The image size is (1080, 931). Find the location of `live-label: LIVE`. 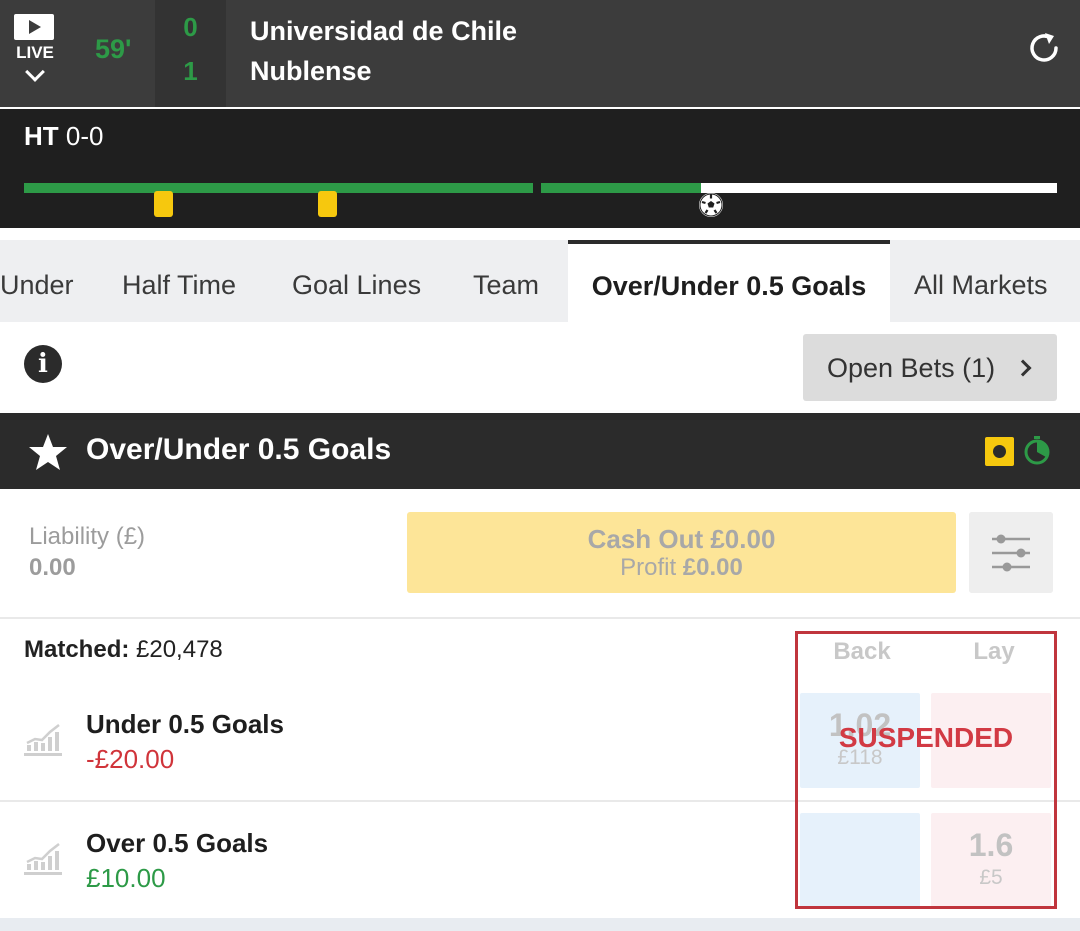

live-label: LIVE is located at coordinates (35, 52).